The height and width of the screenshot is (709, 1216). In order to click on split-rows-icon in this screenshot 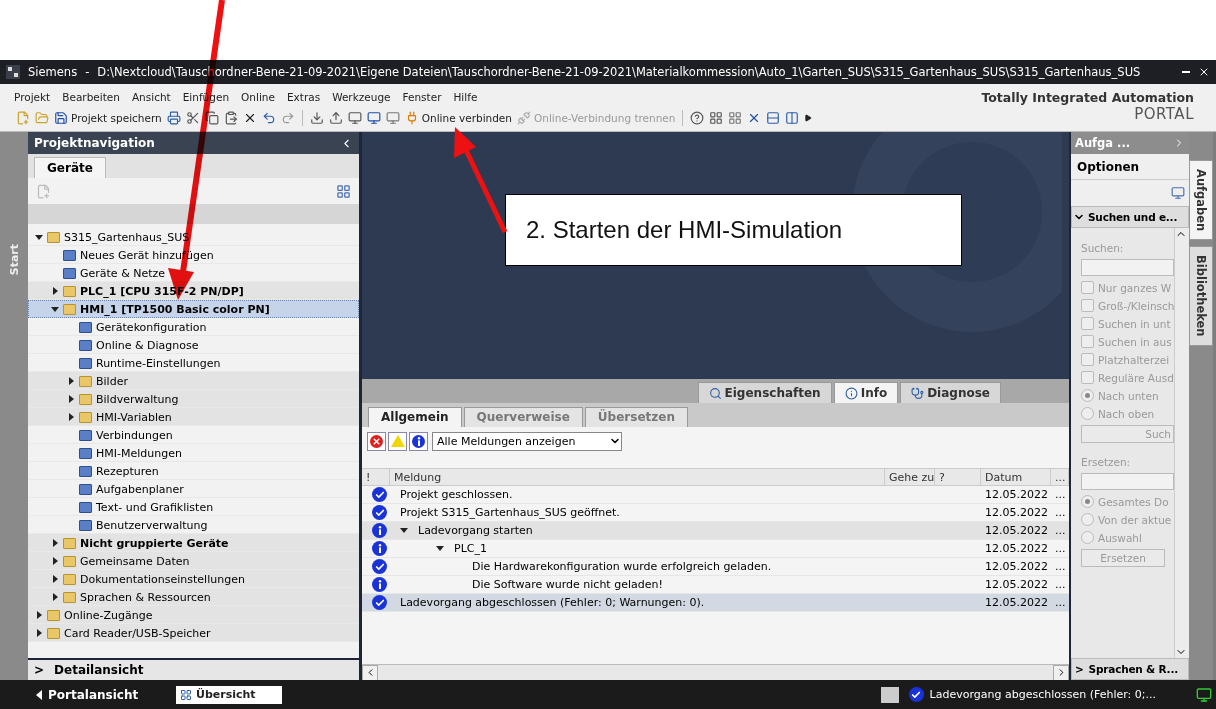, I will do `click(773, 118)`.